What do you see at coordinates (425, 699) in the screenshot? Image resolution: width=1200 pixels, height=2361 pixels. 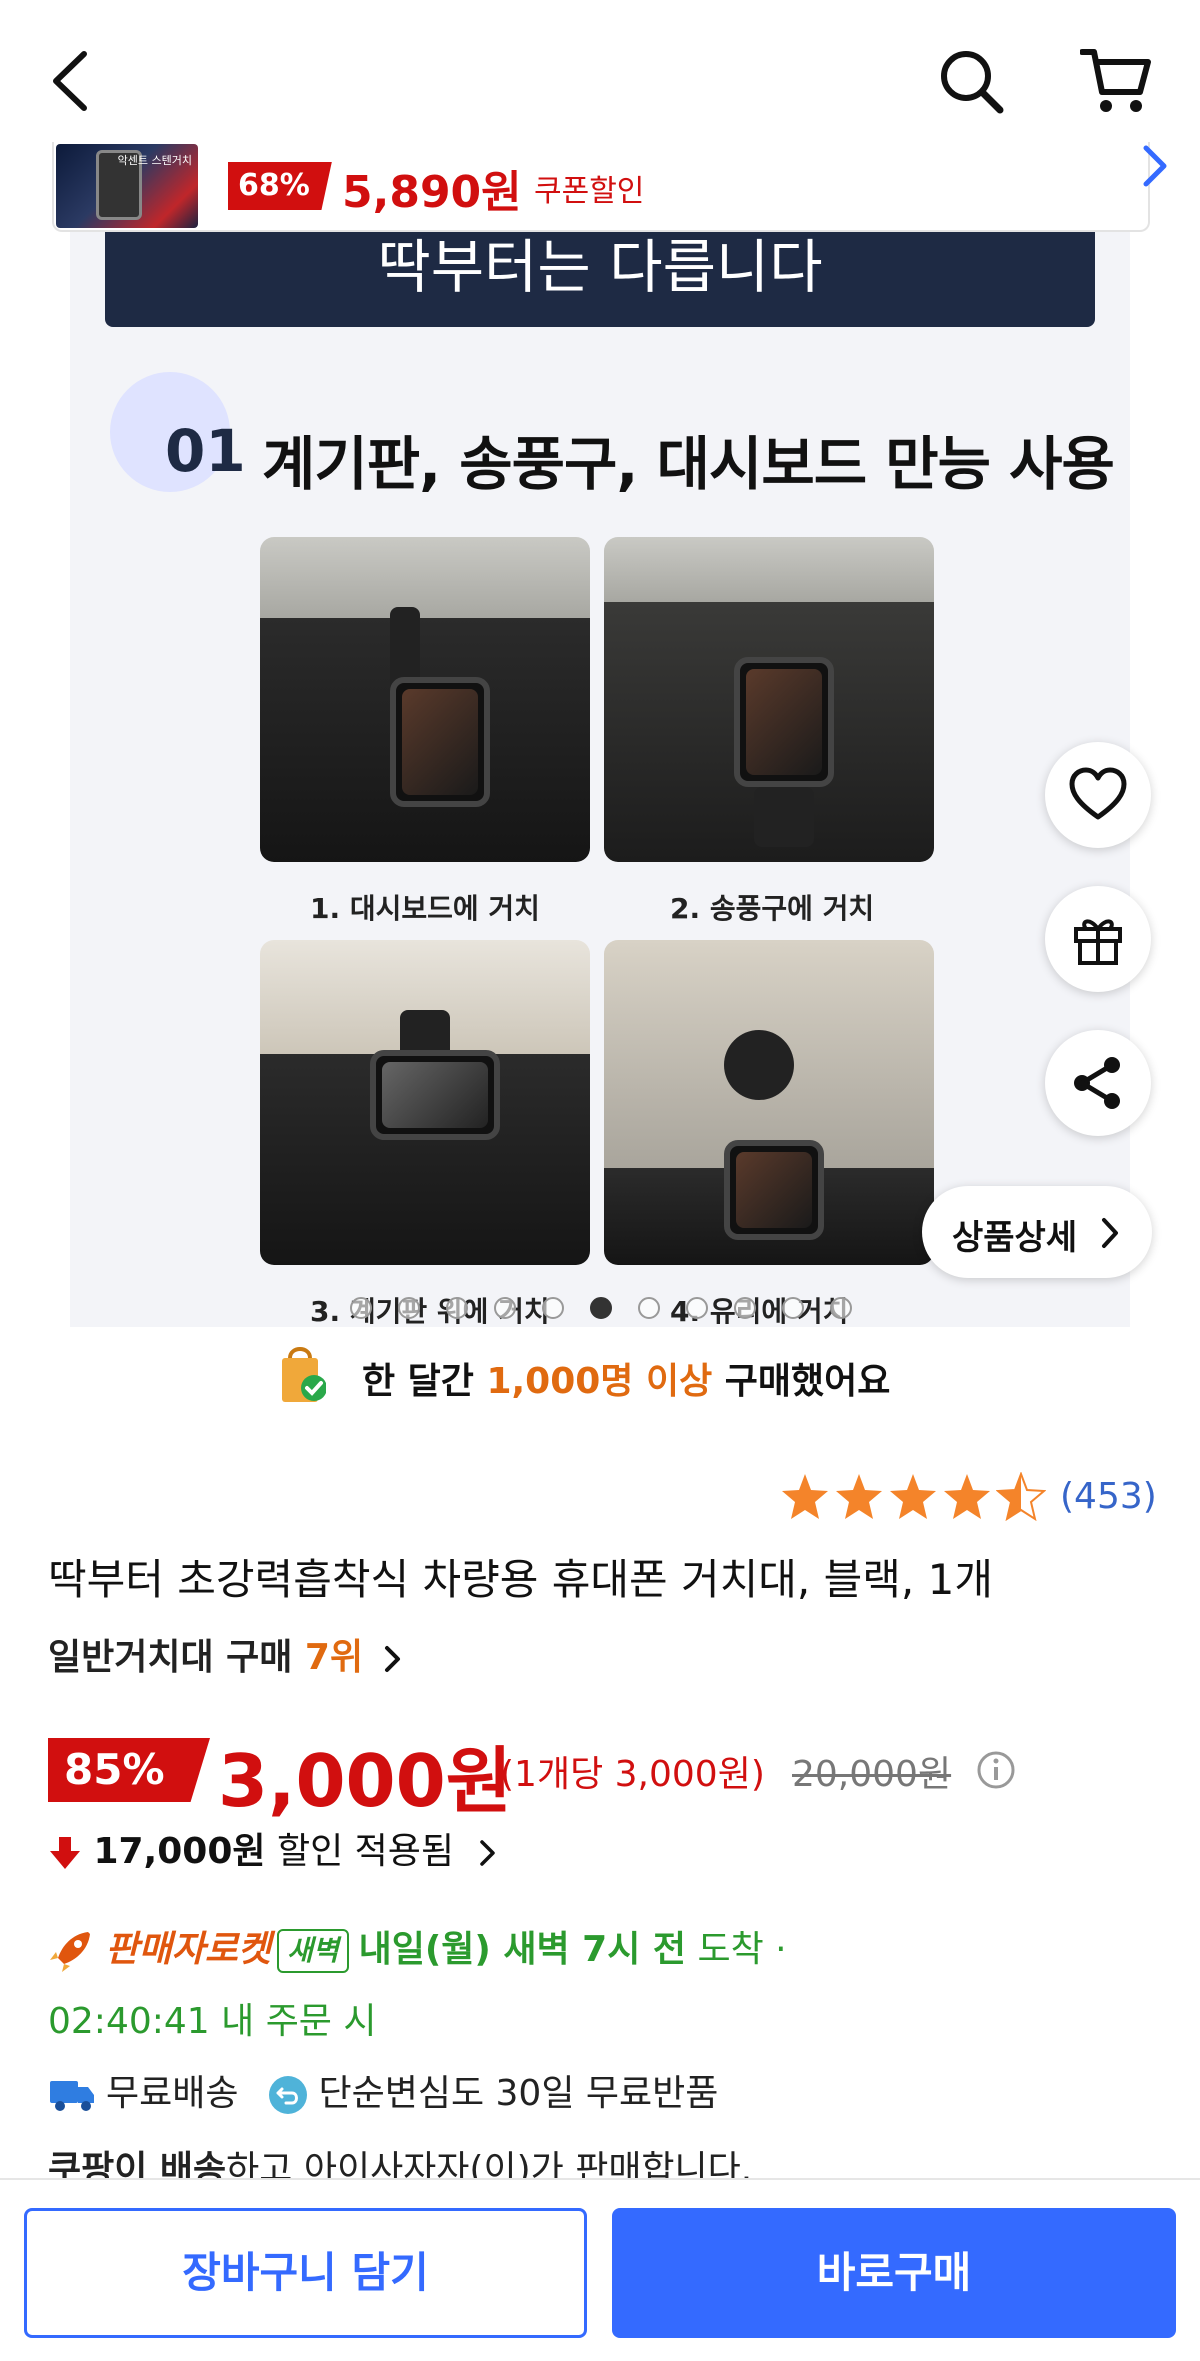 I see `product-photo-dashboard` at bounding box center [425, 699].